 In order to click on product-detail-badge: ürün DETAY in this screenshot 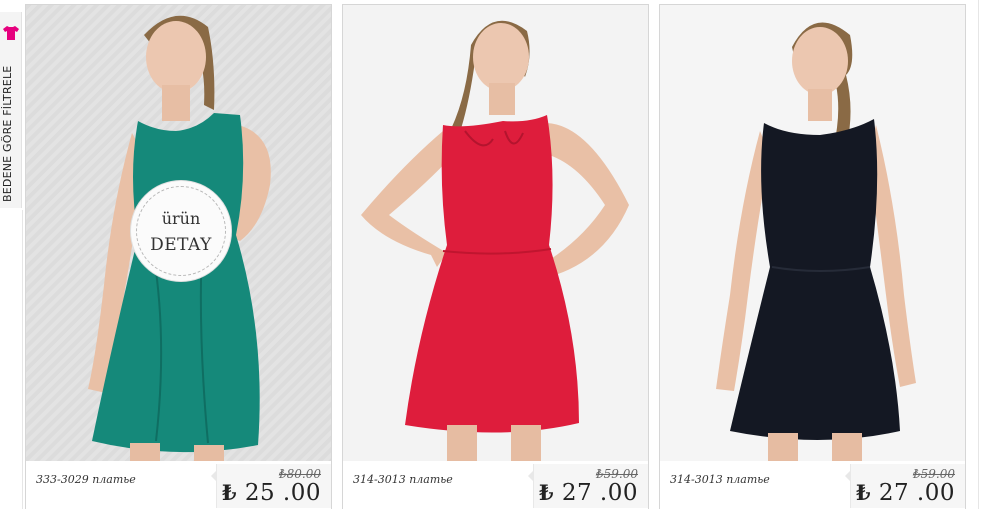, I will do `click(181, 231)`.